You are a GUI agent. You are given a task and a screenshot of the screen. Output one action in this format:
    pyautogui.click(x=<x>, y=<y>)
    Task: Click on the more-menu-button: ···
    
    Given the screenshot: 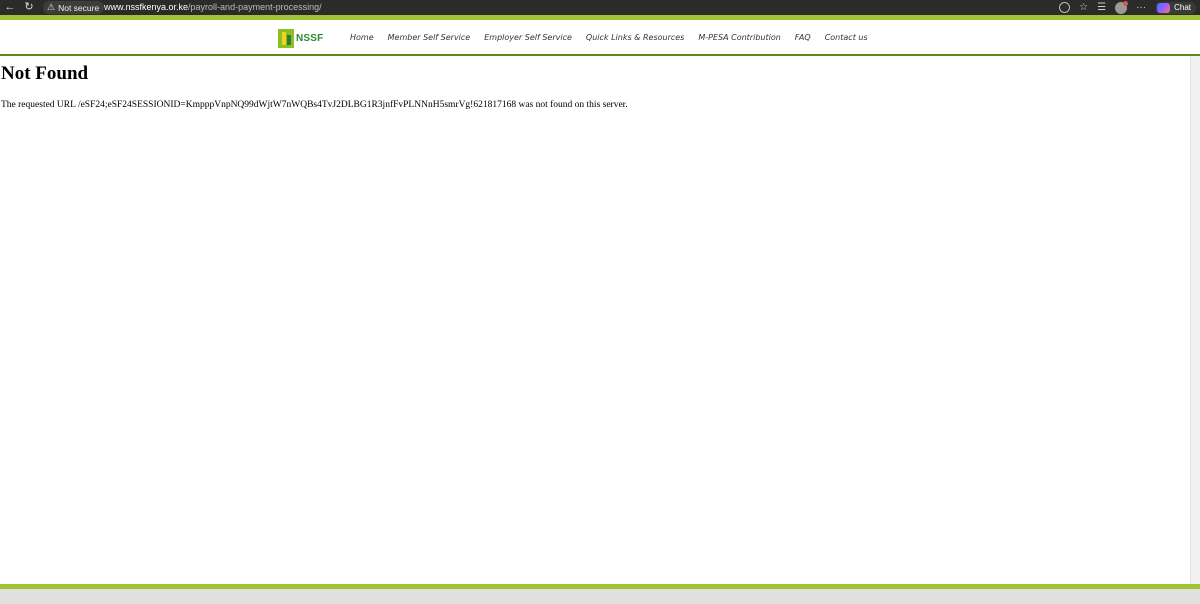 What is the action you would take?
    pyautogui.click(x=1141, y=7)
    